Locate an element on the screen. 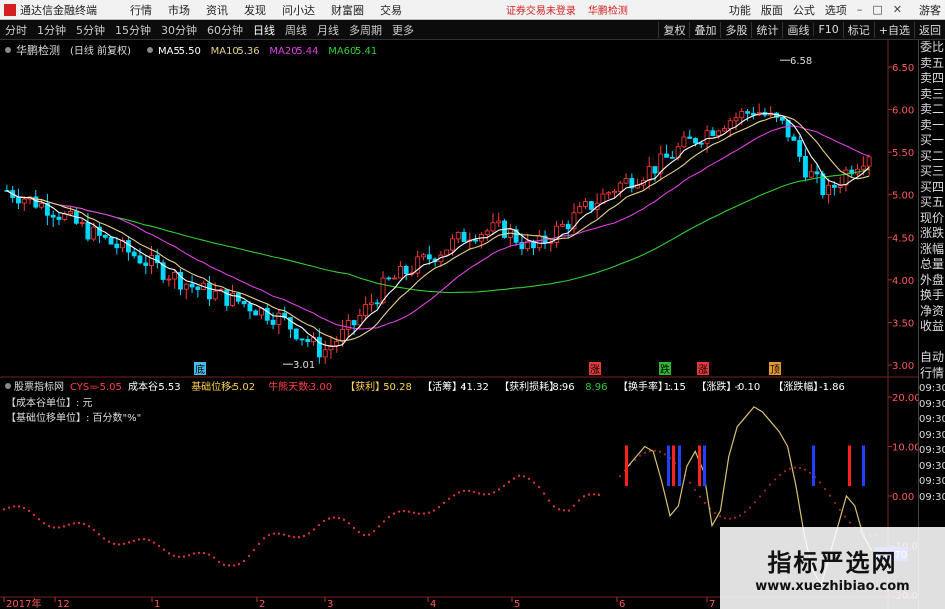  quote-panel-item: 自动 is located at coordinates (932, 358).